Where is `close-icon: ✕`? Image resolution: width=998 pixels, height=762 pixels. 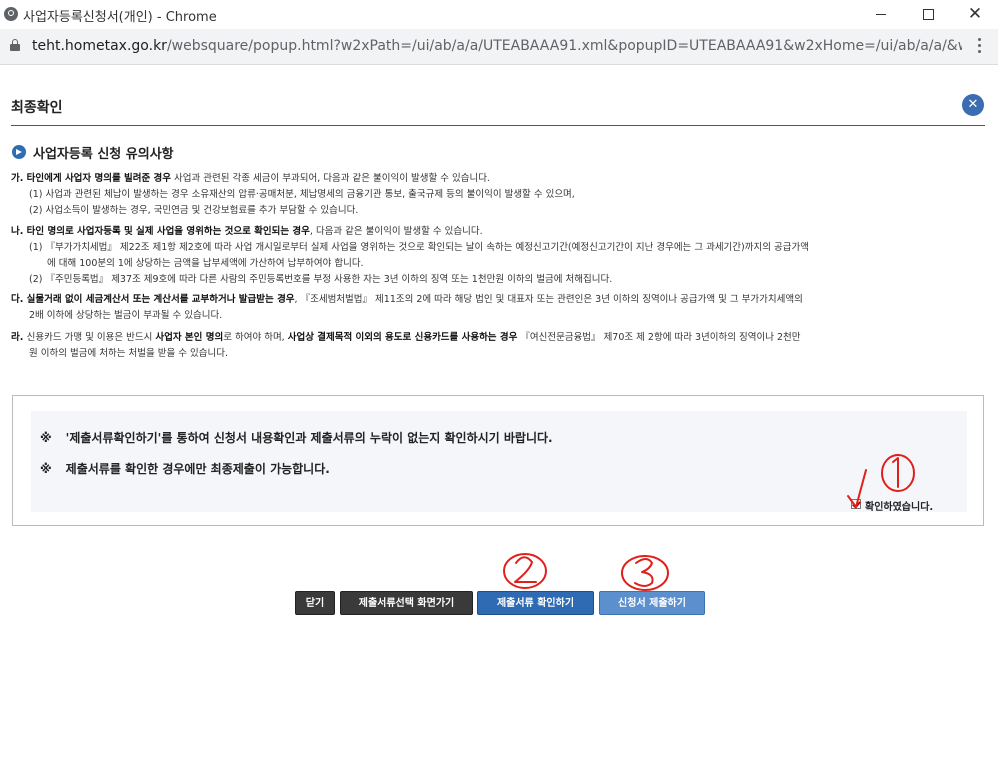 close-icon: ✕ is located at coordinates (975, 14).